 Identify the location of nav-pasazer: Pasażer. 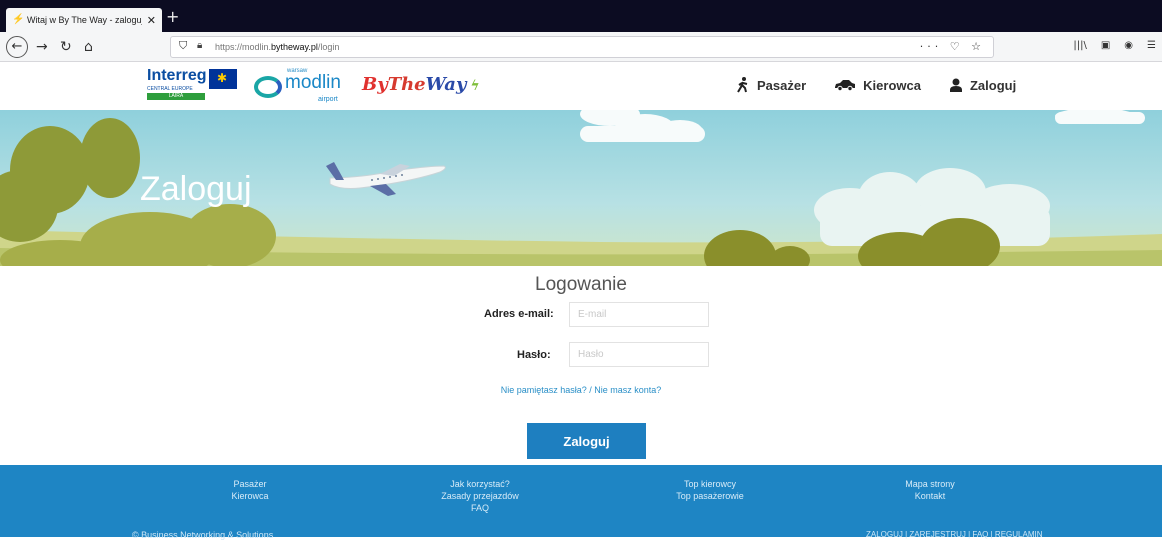
(771, 85).